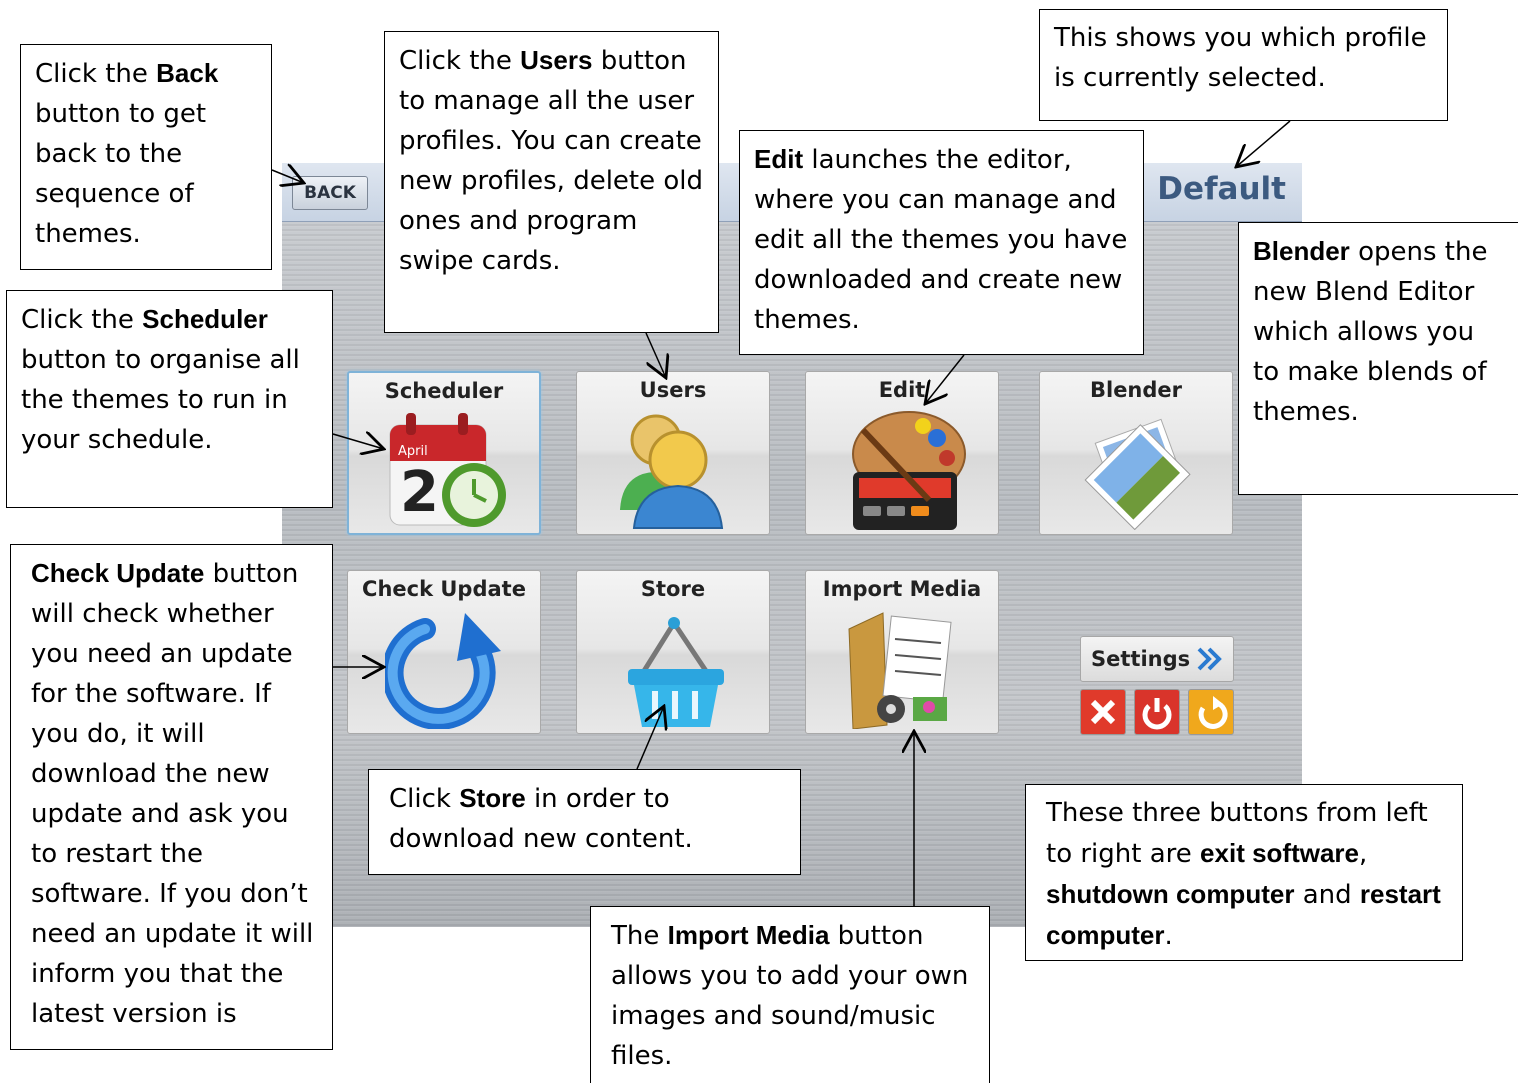 Image resolution: width=1518 pixels, height=1083 pixels. I want to click on arrow-profile, so click(1263, 143).